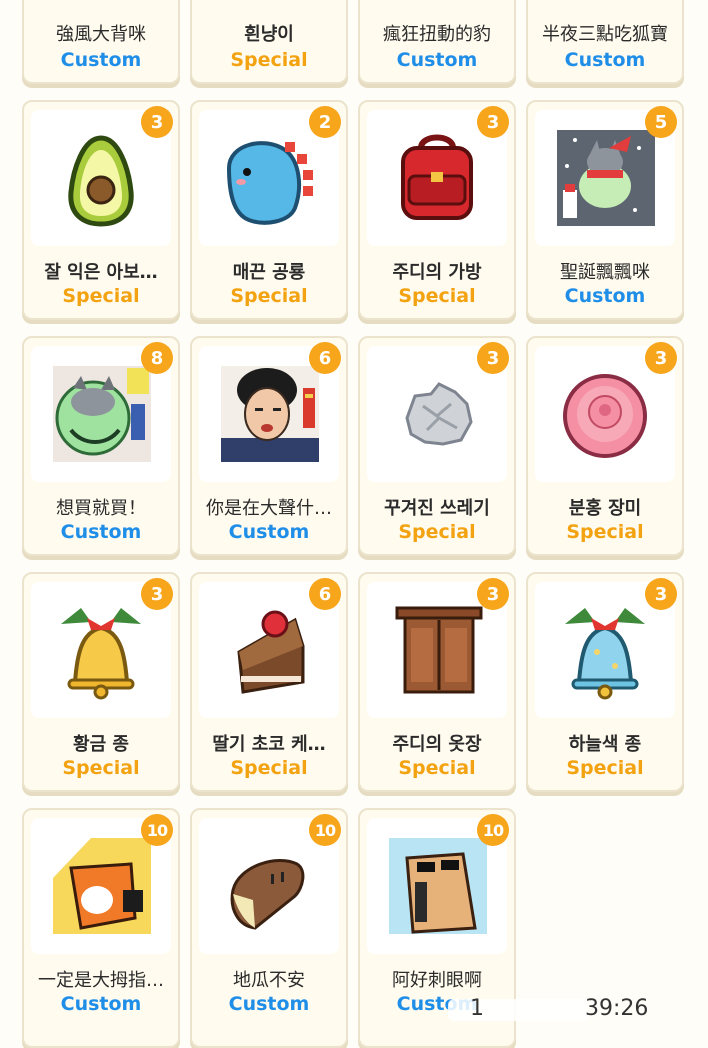 This screenshot has height=1048, width=708. What do you see at coordinates (269, 34) in the screenshot?
I see `sticker-name: 흰냥이` at bounding box center [269, 34].